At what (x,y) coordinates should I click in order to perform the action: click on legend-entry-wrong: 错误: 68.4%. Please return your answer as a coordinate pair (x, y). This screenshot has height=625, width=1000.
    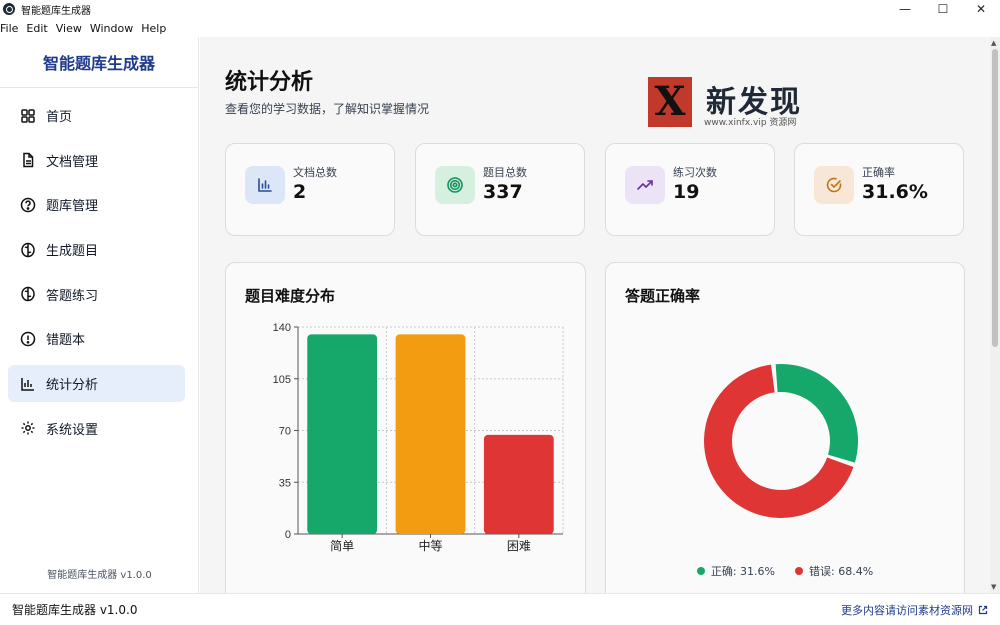
    Looking at the image, I should click on (834, 571).